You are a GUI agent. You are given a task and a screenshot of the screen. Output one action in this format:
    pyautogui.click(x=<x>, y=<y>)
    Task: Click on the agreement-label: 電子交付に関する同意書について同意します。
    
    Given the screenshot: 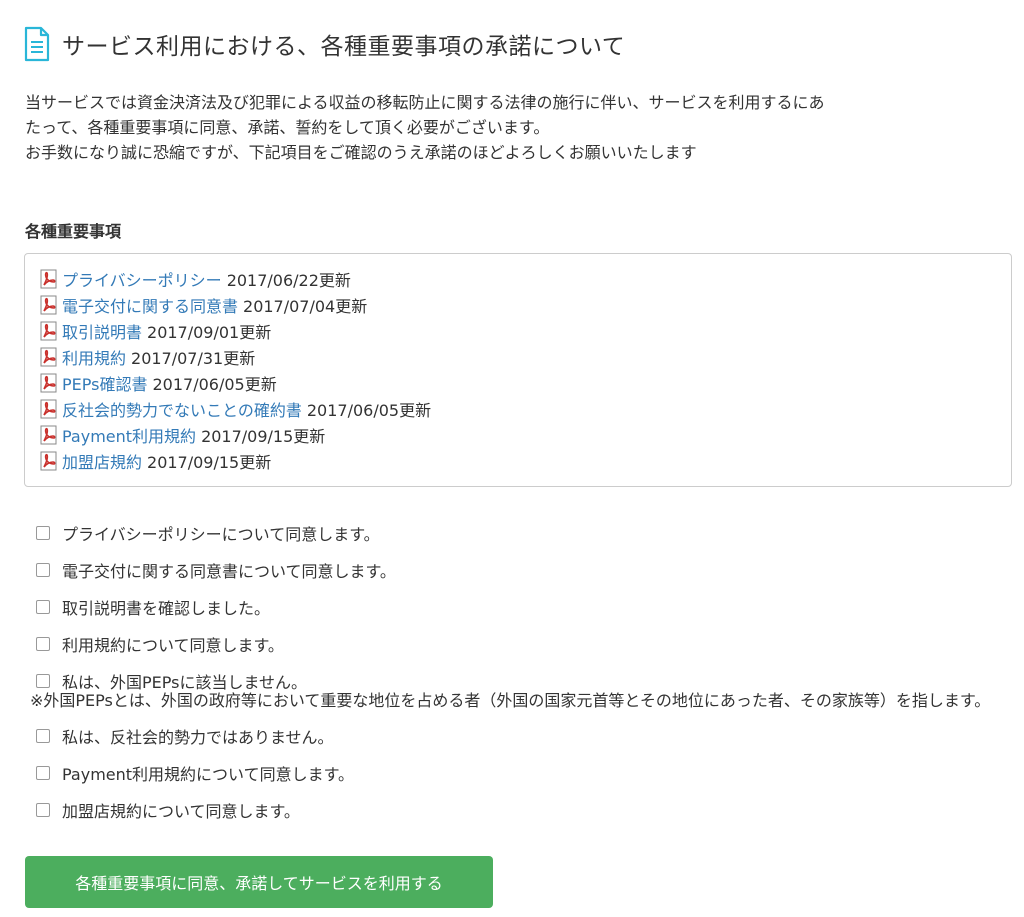 What is the action you would take?
    pyautogui.click(x=229, y=571)
    